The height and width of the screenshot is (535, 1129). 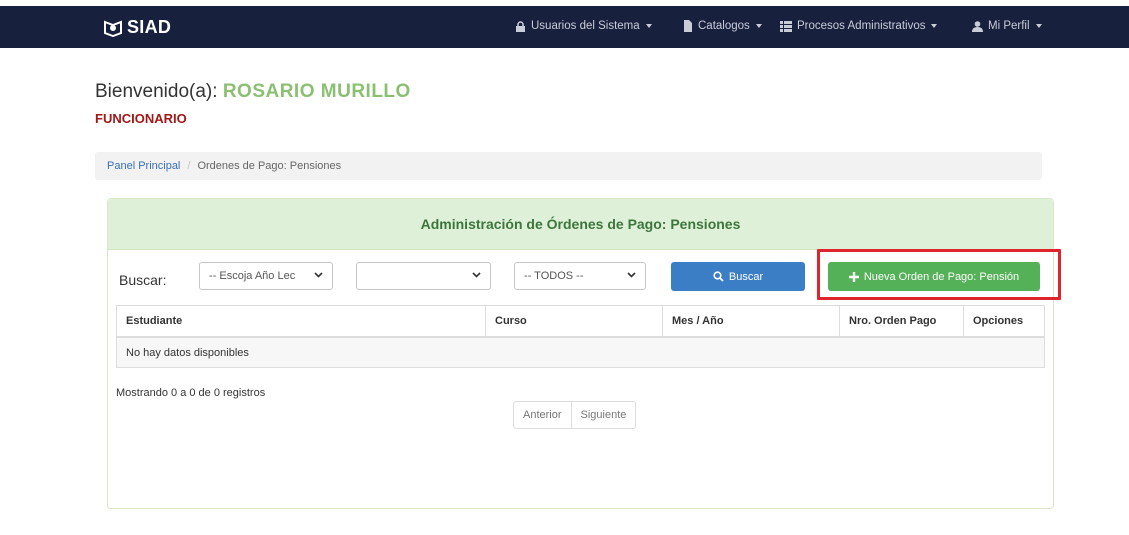 I want to click on buscar-button: Buscar, so click(x=738, y=276).